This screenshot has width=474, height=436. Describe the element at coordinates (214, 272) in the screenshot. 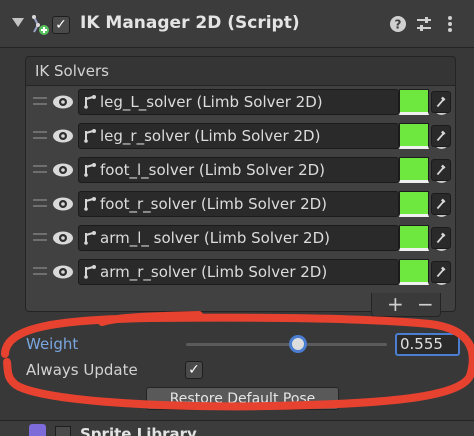

I see `solver-name: arm_r_solver (Limb Solver 2D)` at that location.